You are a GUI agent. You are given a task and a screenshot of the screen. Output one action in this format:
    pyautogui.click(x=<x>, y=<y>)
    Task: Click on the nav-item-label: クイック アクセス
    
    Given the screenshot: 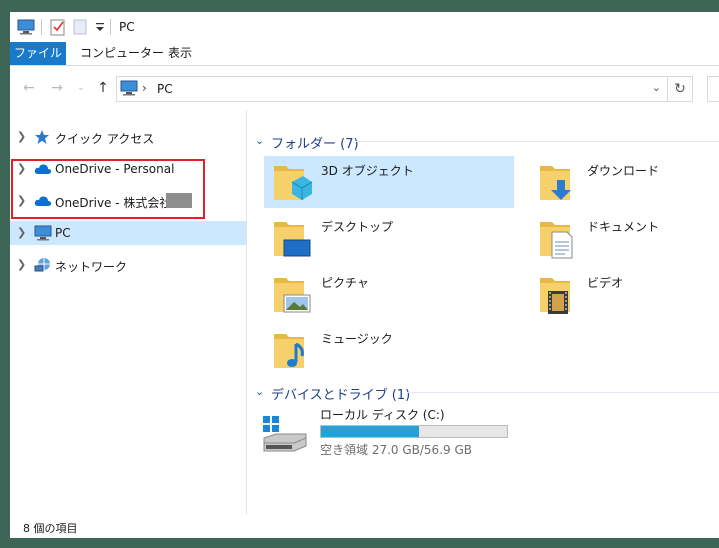 What is the action you would take?
    pyautogui.click(x=105, y=139)
    